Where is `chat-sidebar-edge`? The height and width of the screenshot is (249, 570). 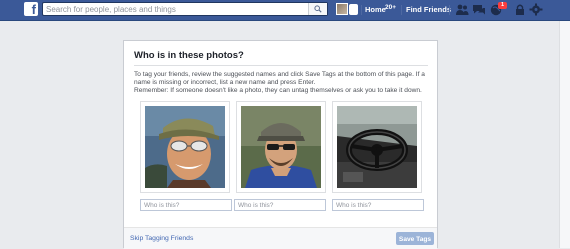 chat-sidebar-edge is located at coordinates (564, 134).